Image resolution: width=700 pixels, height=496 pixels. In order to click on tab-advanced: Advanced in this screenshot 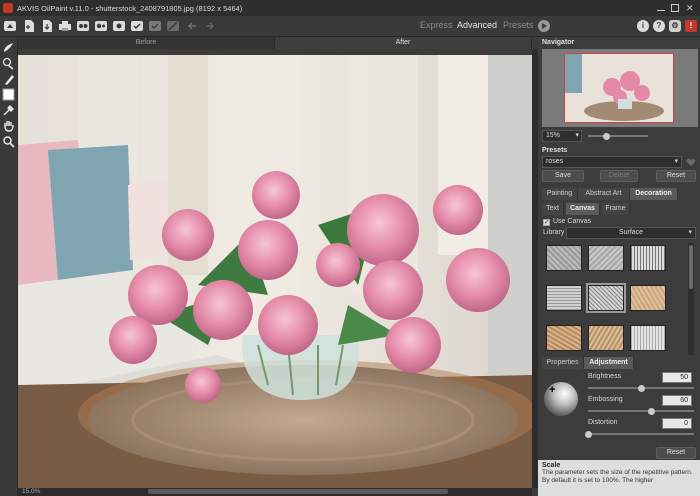, I will do `click(477, 25)`.